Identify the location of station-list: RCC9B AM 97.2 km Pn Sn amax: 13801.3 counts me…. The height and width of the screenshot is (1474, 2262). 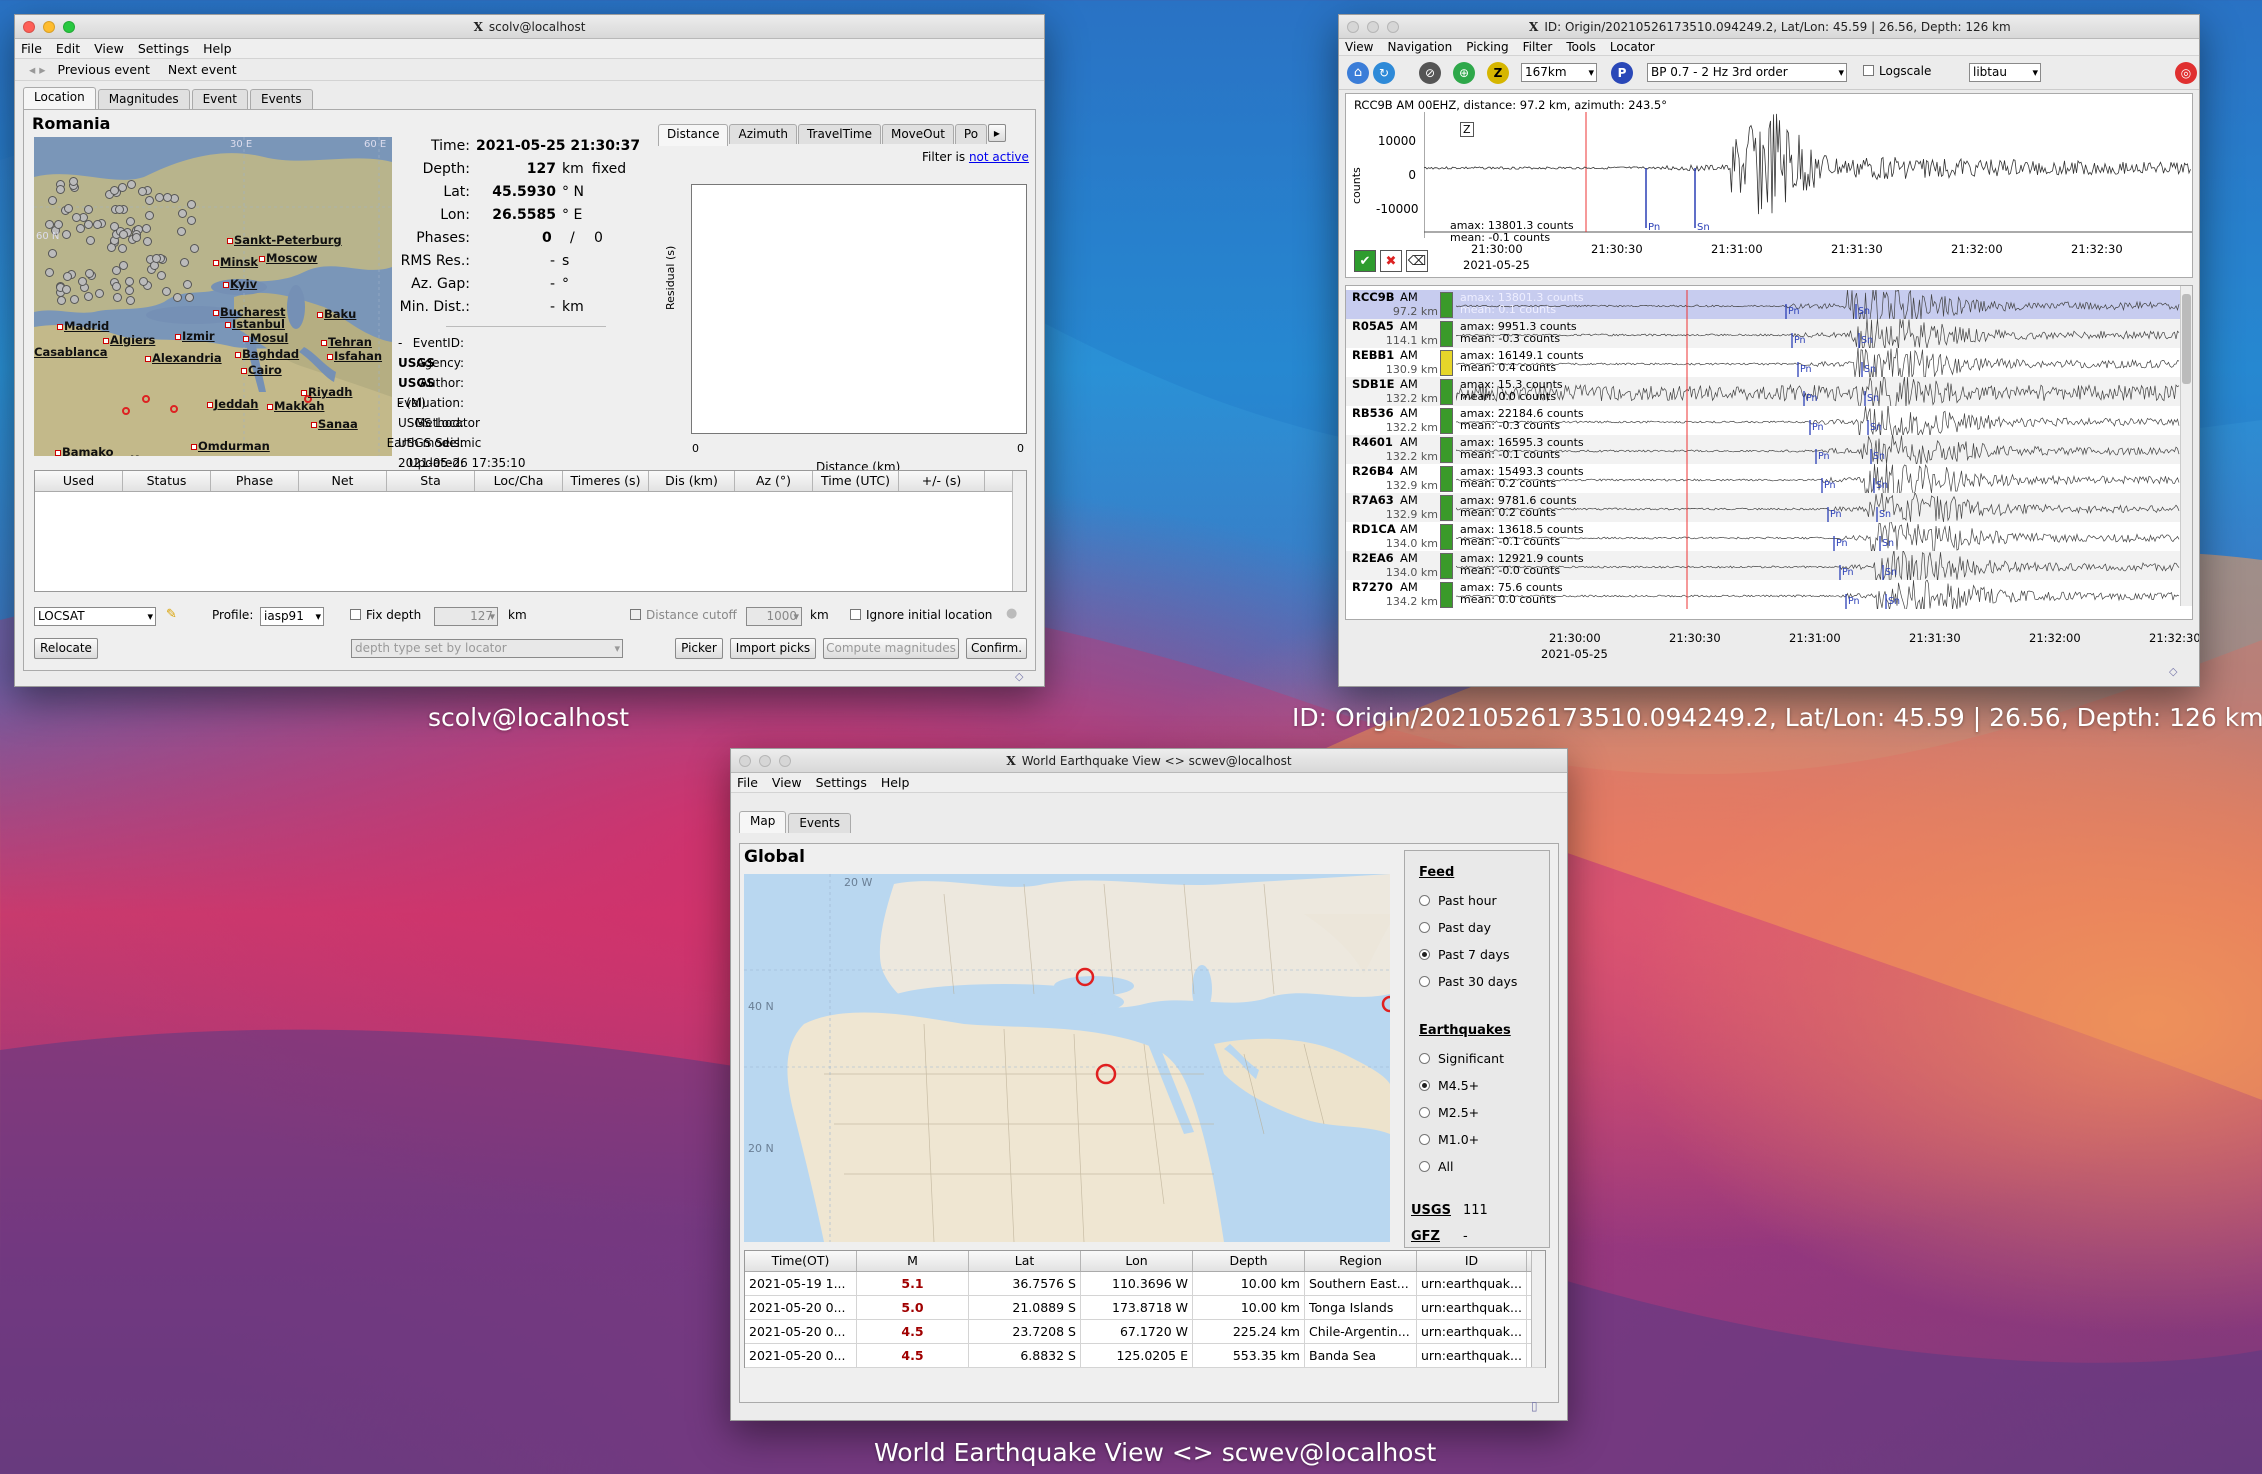
(1769, 452).